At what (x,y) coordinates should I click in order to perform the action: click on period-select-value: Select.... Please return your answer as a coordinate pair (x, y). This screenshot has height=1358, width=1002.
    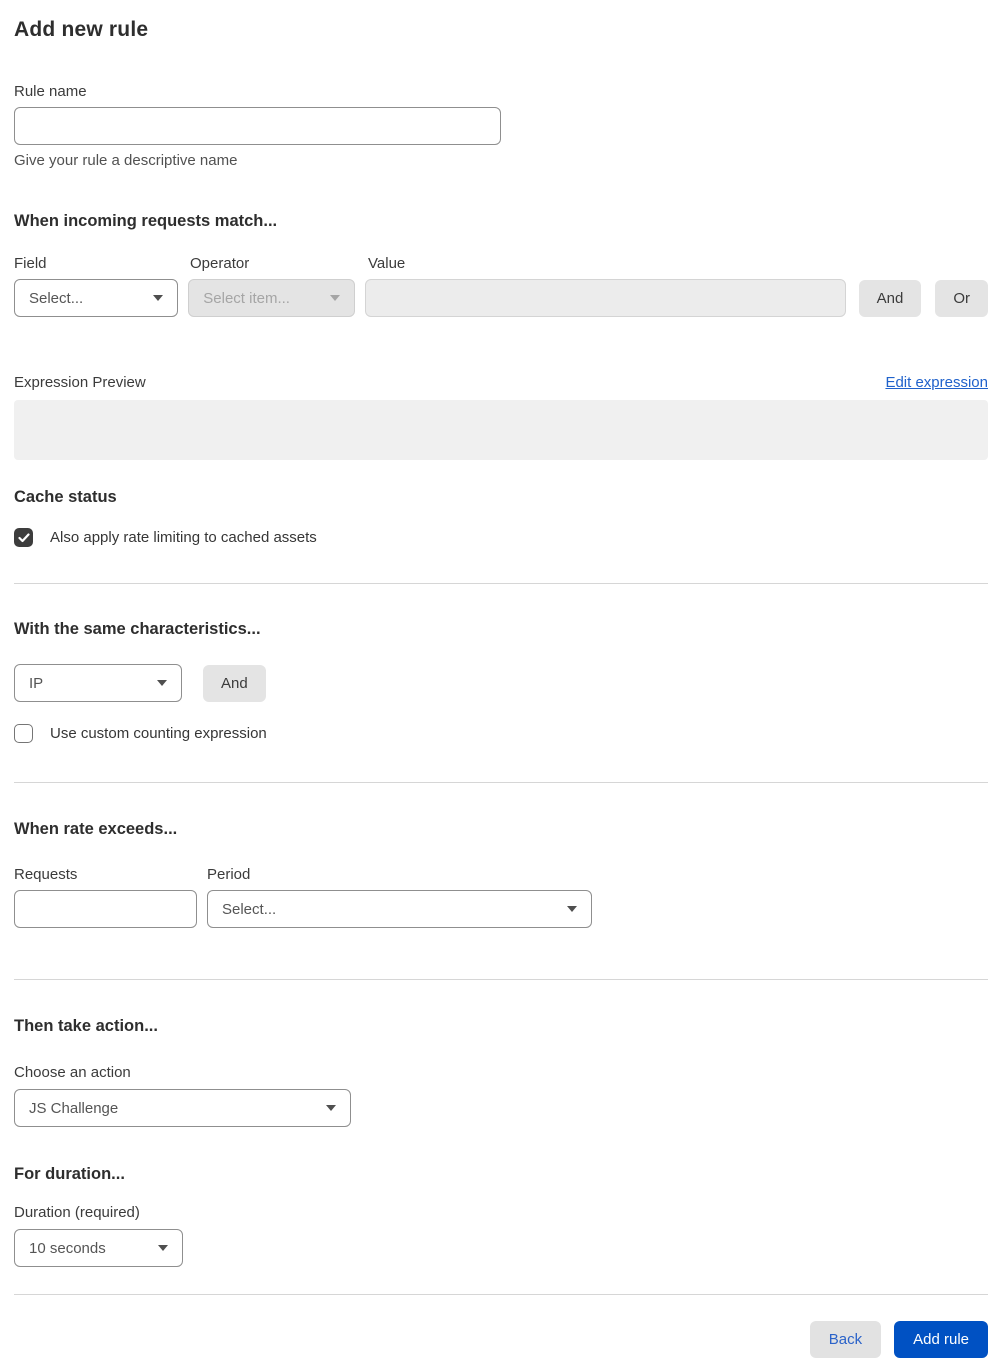
    Looking at the image, I should click on (249, 909).